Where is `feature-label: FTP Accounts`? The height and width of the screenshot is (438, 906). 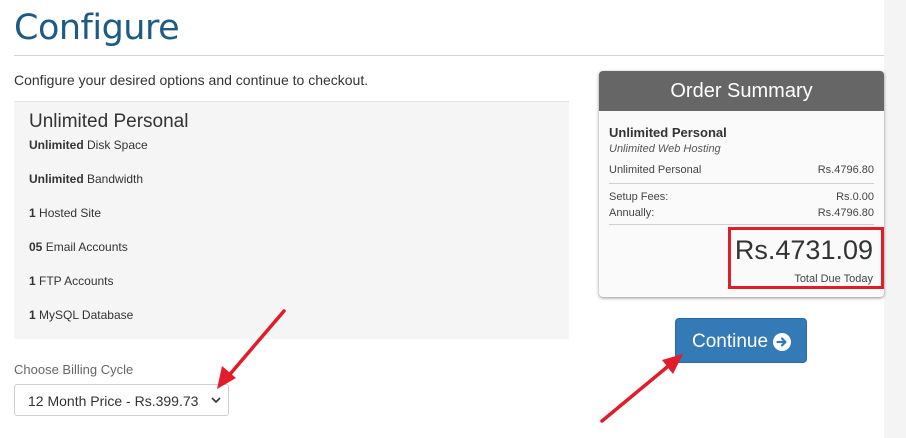 feature-label: FTP Accounts is located at coordinates (74, 281).